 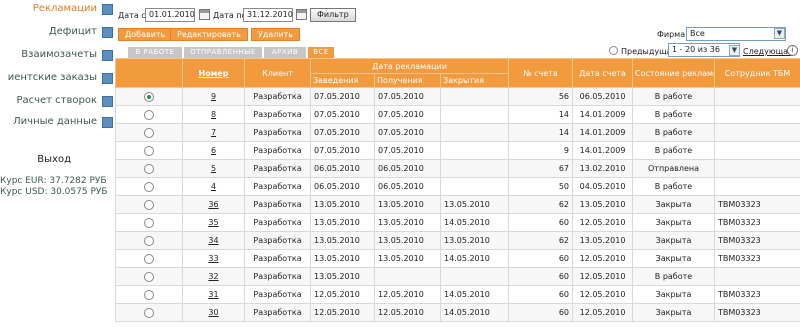 What do you see at coordinates (342, 186) in the screenshot?
I see `created-date-cell: 06.05.2010` at bounding box center [342, 186].